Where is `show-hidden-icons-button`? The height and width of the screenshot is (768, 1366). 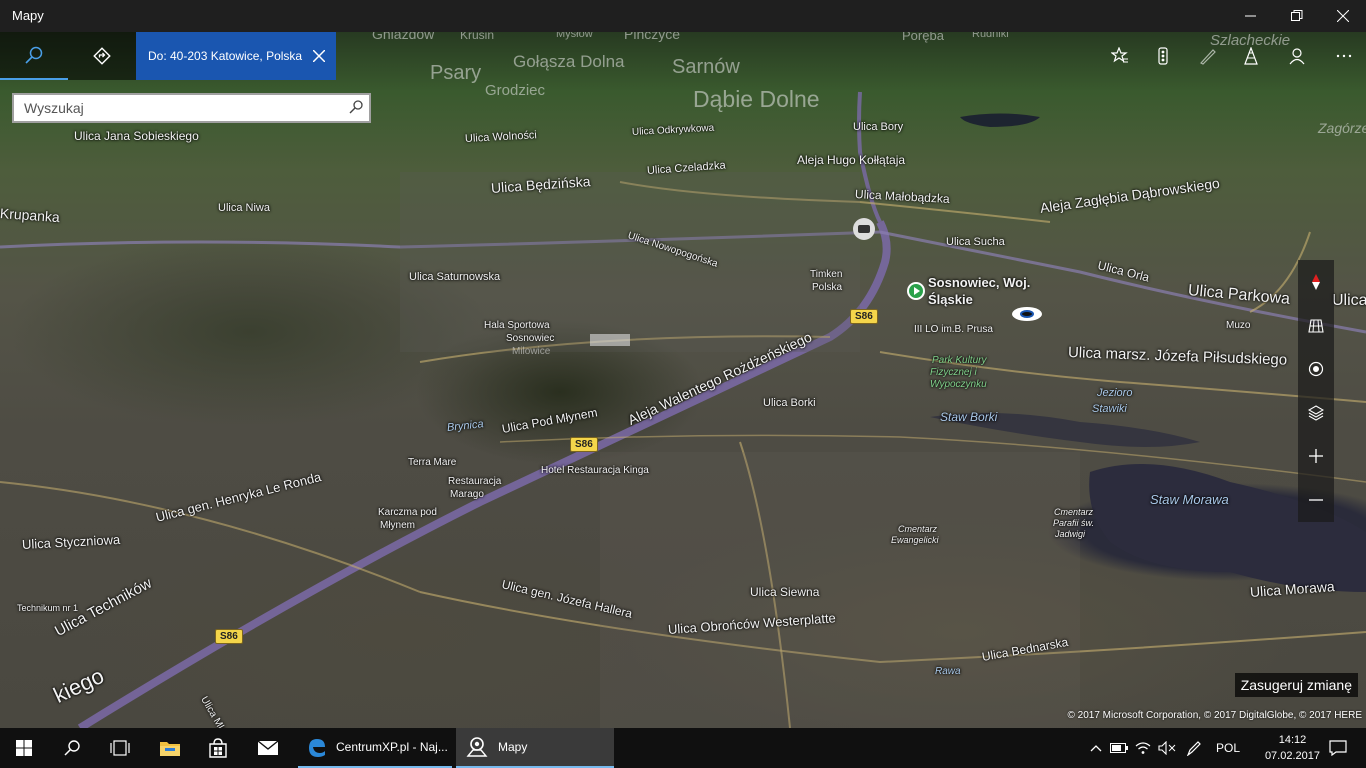
show-hidden-icons-button is located at coordinates (1096, 748).